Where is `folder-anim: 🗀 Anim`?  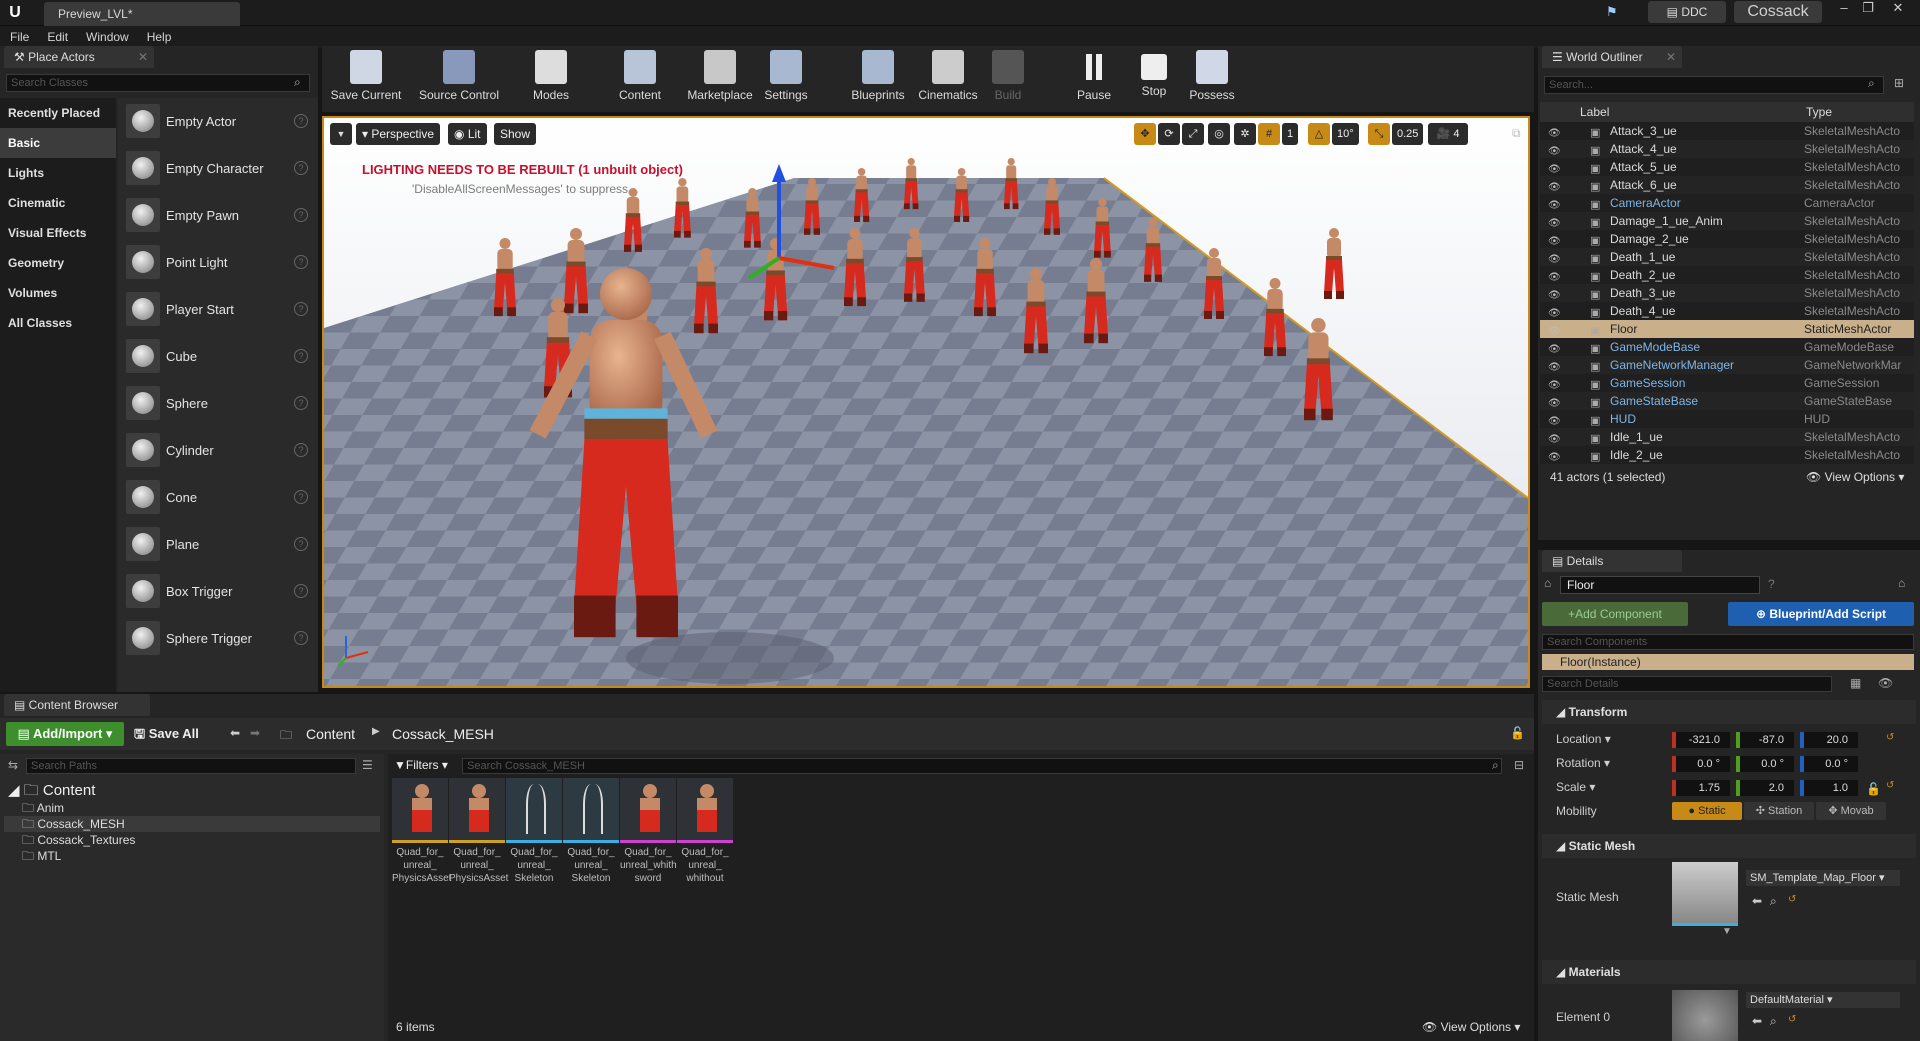
folder-anim: 🗀 Anim is located at coordinates (192, 808).